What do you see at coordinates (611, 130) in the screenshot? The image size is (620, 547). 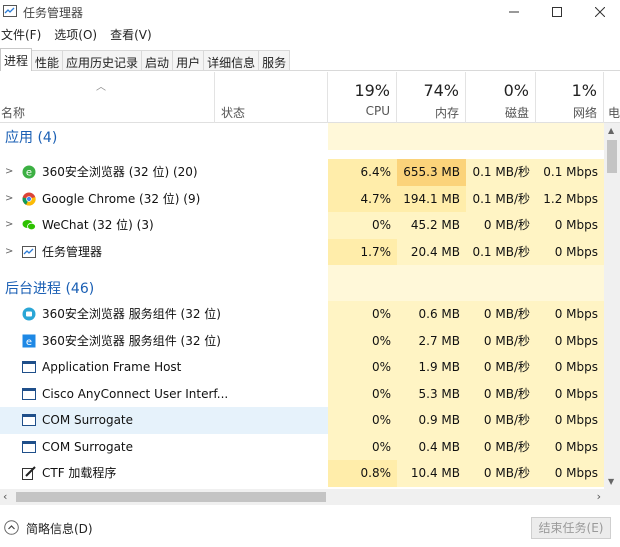 I see `scroll-up-icon: ▲` at bounding box center [611, 130].